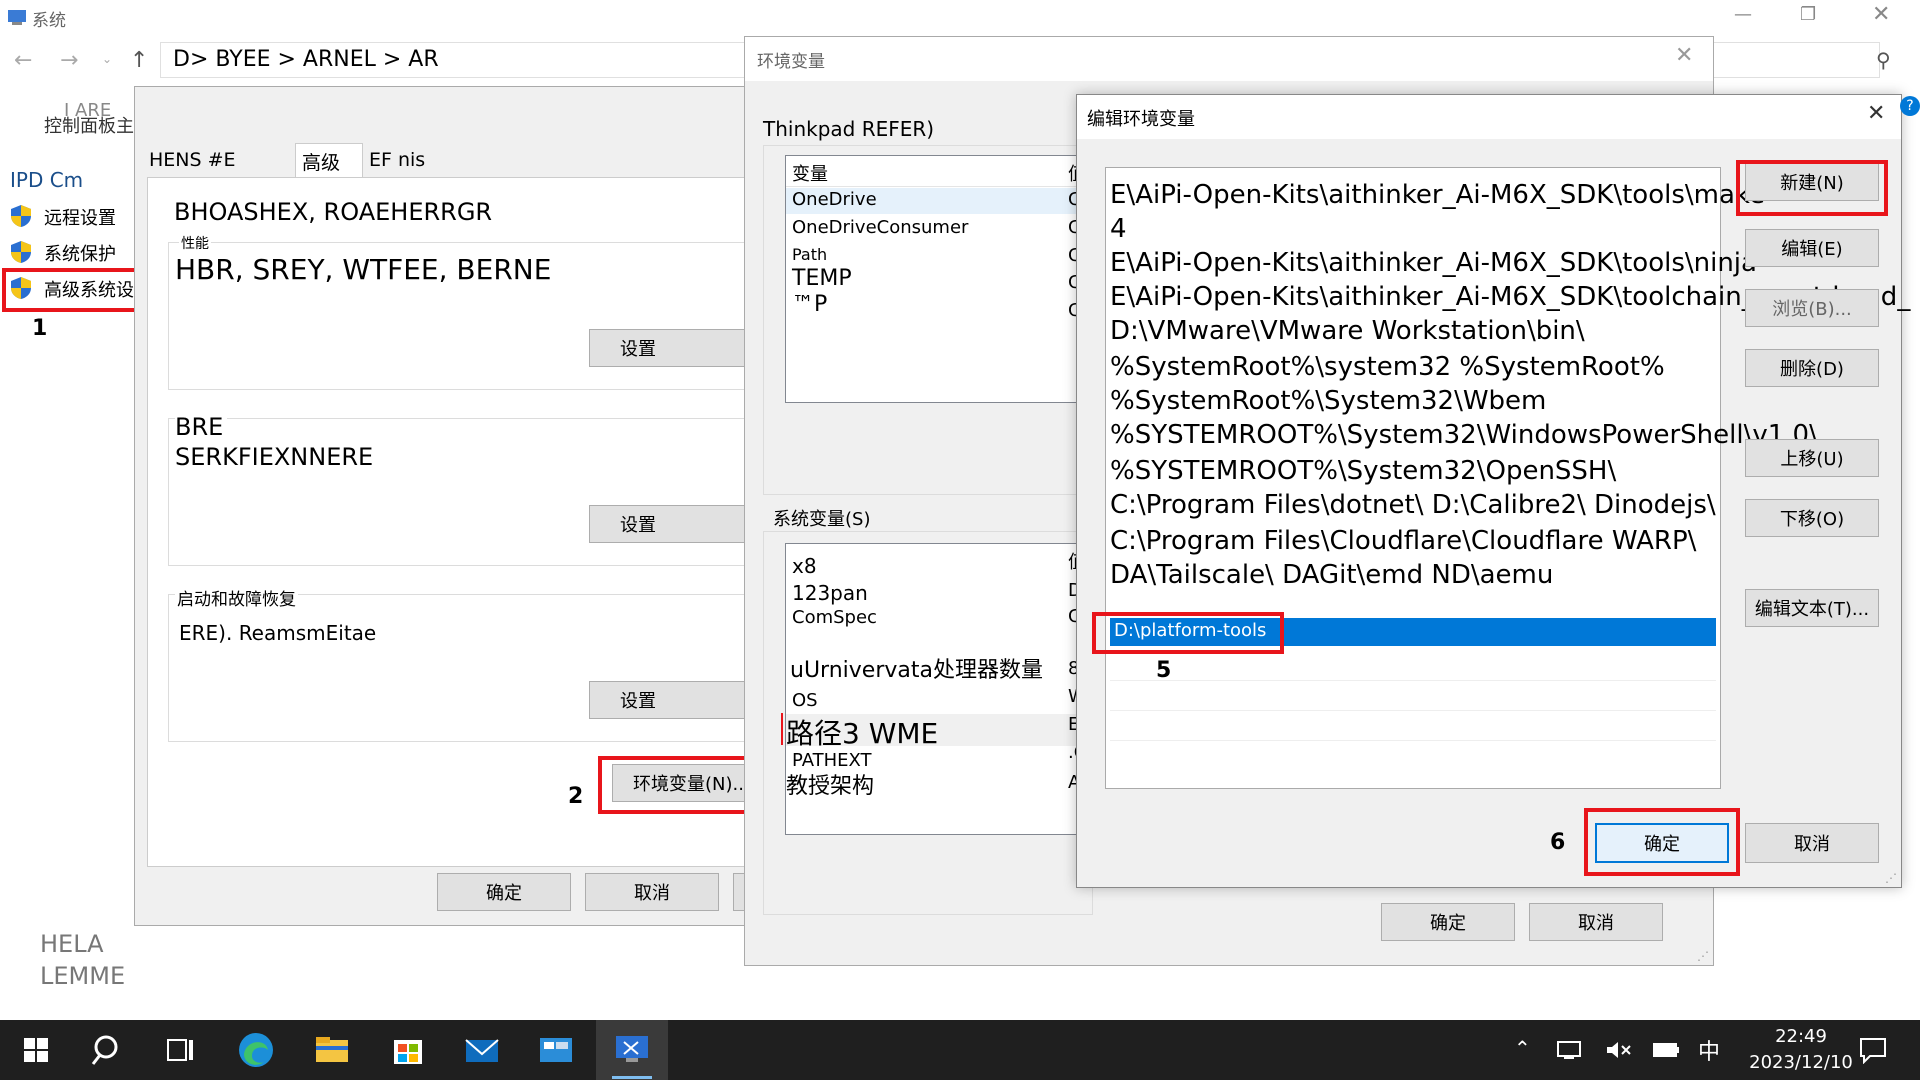  I want to click on taskbar: ⌃ 中 22:49 2023/12/10, so click(960, 1050).